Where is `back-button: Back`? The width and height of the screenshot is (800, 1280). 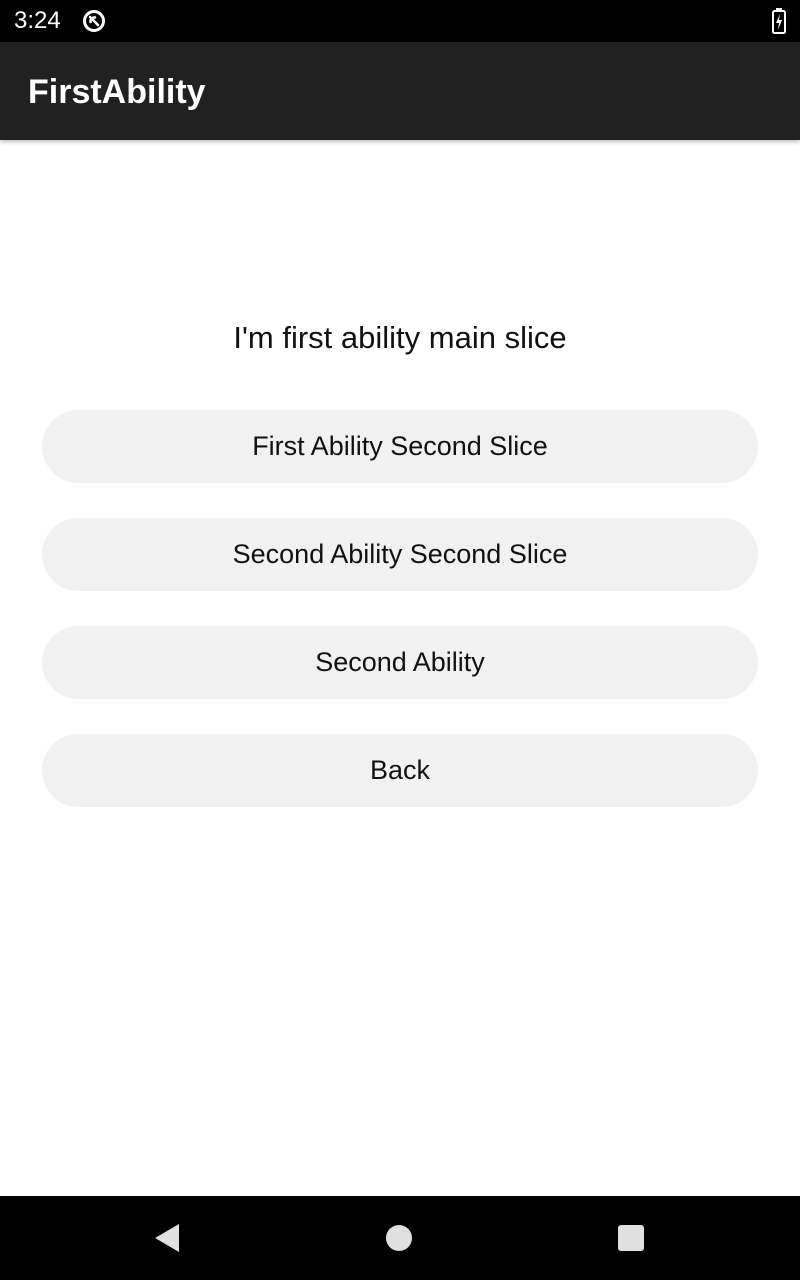
back-button: Back is located at coordinates (400, 770).